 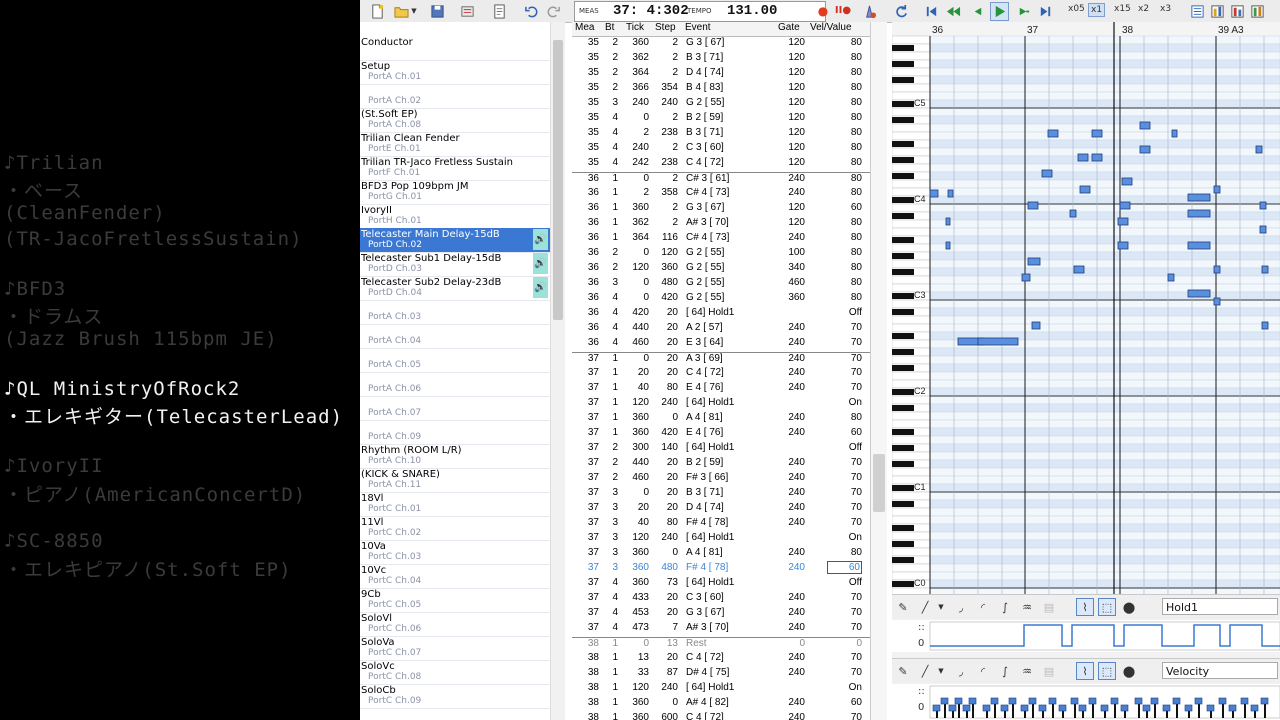 I want to click on pointer-tool-icon: ✎, so click(x=903, y=607).